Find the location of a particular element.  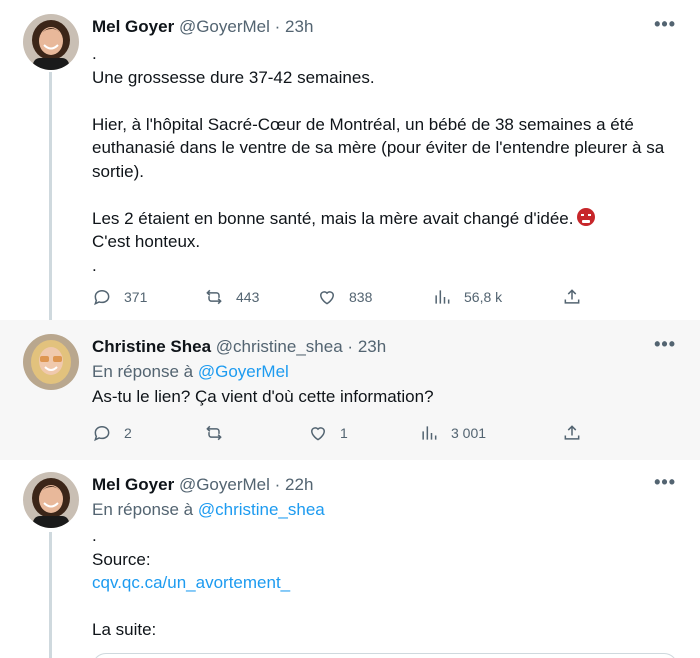

like-button: 838 is located at coordinates (344, 297).